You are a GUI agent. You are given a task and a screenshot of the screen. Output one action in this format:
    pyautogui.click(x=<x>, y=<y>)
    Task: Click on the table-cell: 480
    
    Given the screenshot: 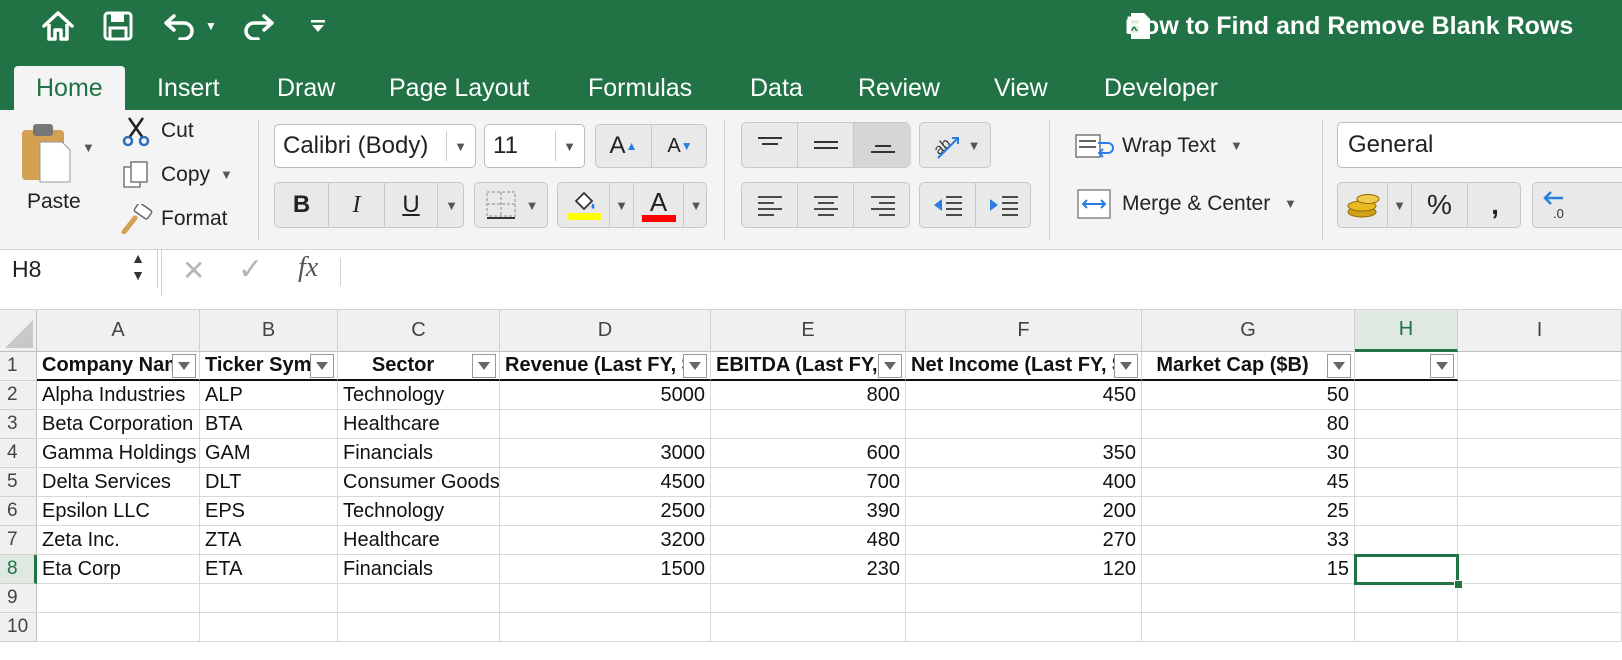 What is the action you would take?
    pyautogui.click(x=808, y=540)
    